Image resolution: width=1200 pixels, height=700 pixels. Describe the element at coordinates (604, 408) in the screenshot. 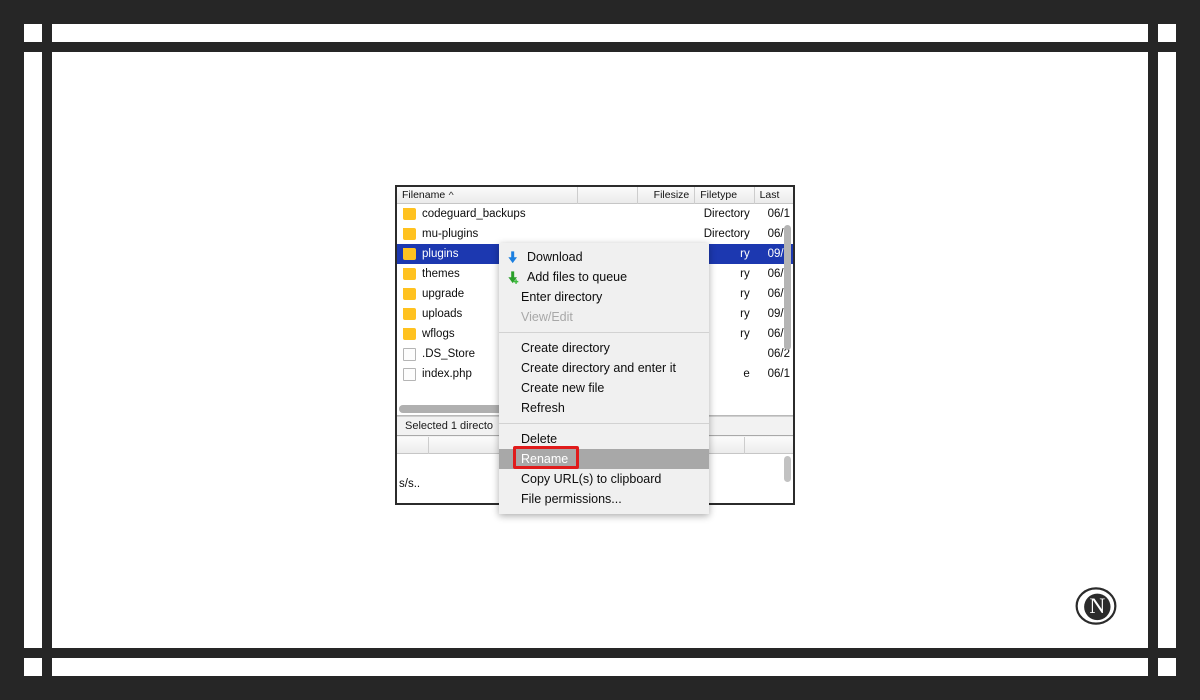

I see `context-menu-item: Refresh` at that location.